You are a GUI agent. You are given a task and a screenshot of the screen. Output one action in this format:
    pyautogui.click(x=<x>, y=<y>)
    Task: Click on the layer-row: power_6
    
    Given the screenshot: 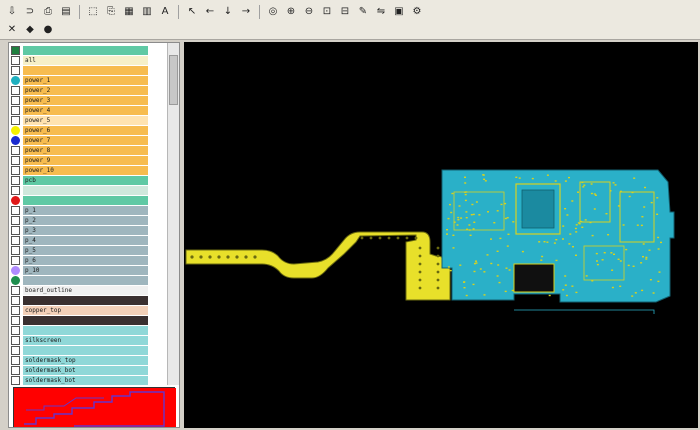 What is the action you would take?
    pyautogui.click(x=88, y=130)
    